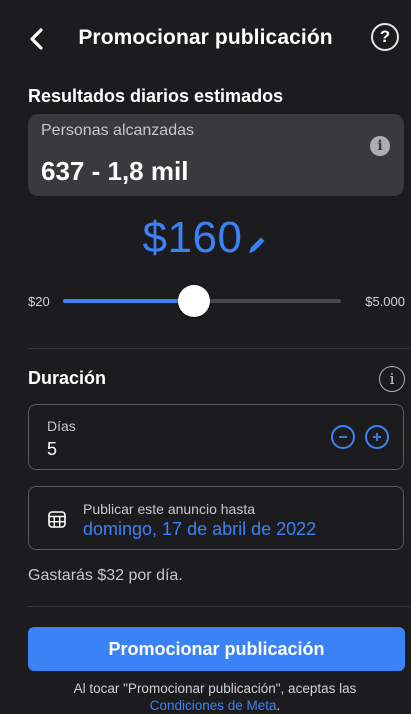 The height and width of the screenshot is (714, 411). What do you see at coordinates (105, 575) in the screenshot?
I see `daily-spend-text: Gastarás $32 por día.` at bounding box center [105, 575].